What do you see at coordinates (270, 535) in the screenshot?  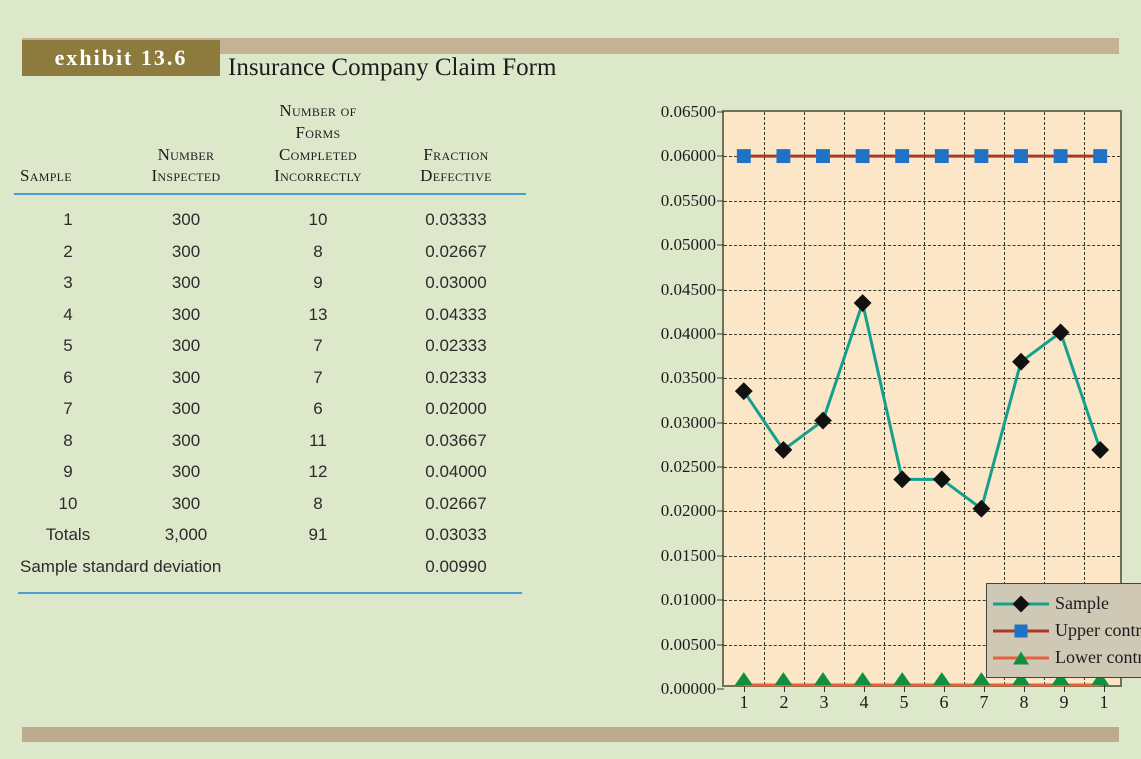 I see `table-row-totals: Totals 3,000 91 0.03033` at bounding box center [270, 535].